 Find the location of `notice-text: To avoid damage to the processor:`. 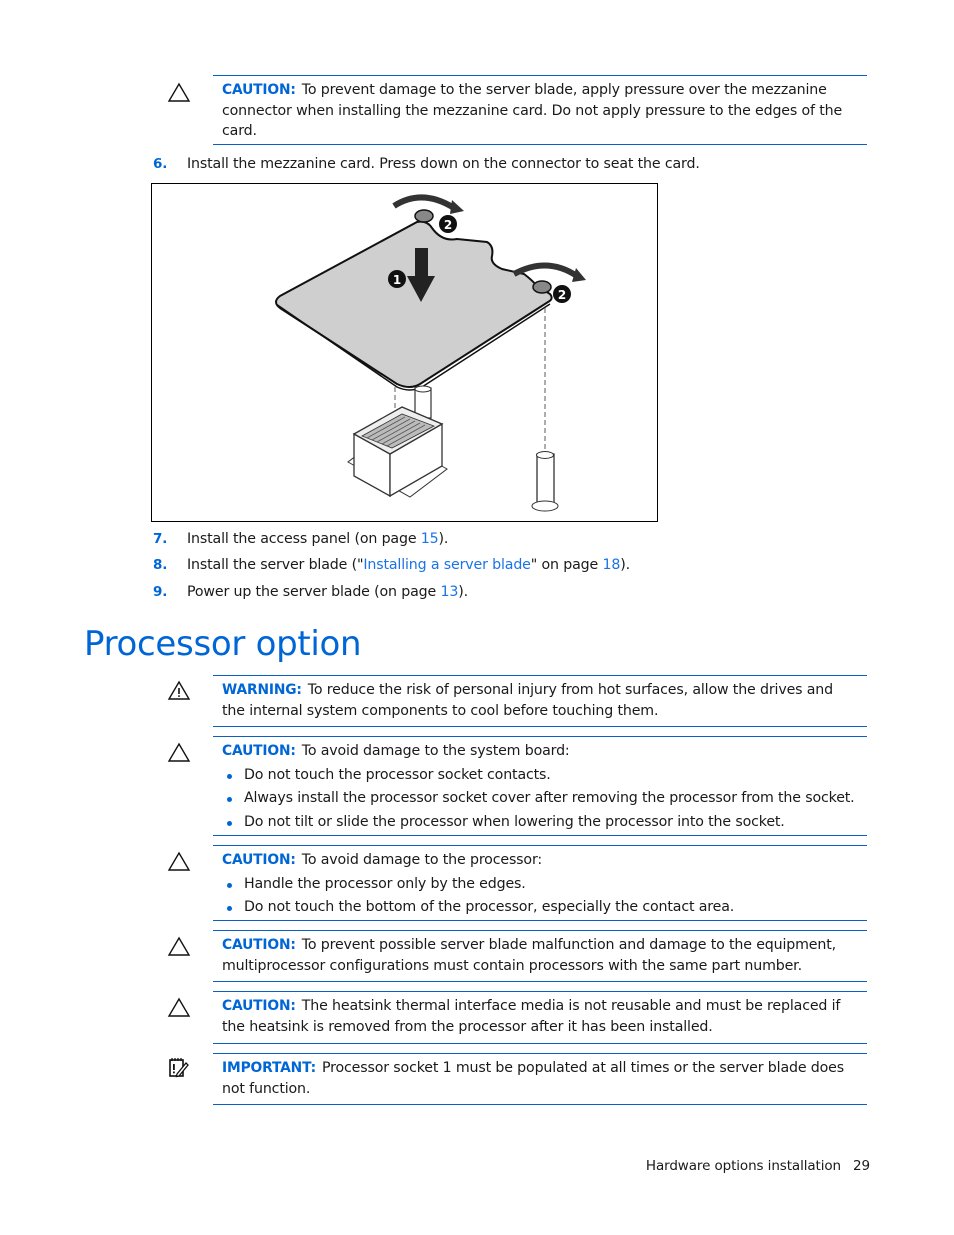

notice-text: To avoid damage to the processor: is located at coordinates (422, 860).